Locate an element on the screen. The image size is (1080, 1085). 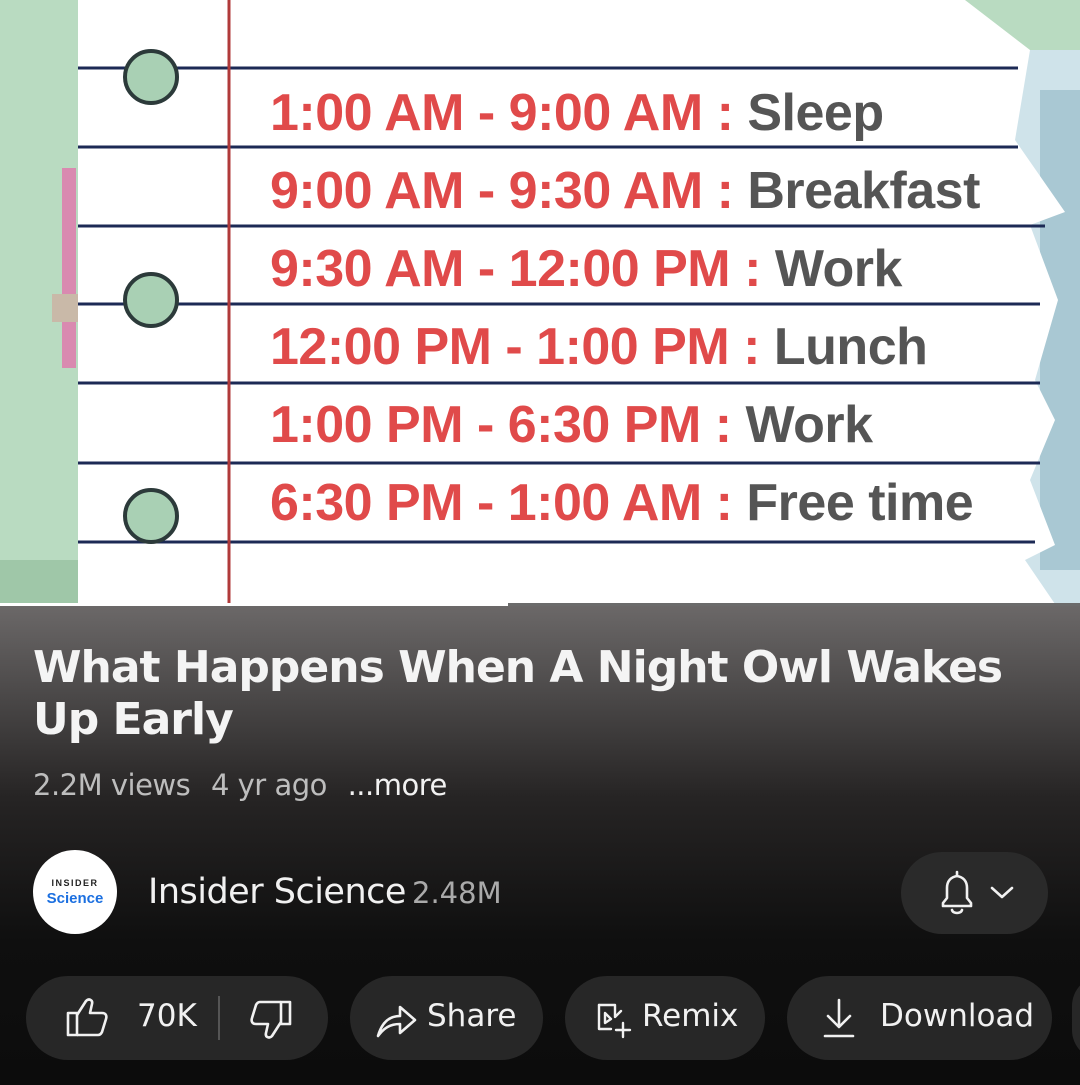
action-bar: 70K Share Remix Download is located at coordinates (553, 1018).